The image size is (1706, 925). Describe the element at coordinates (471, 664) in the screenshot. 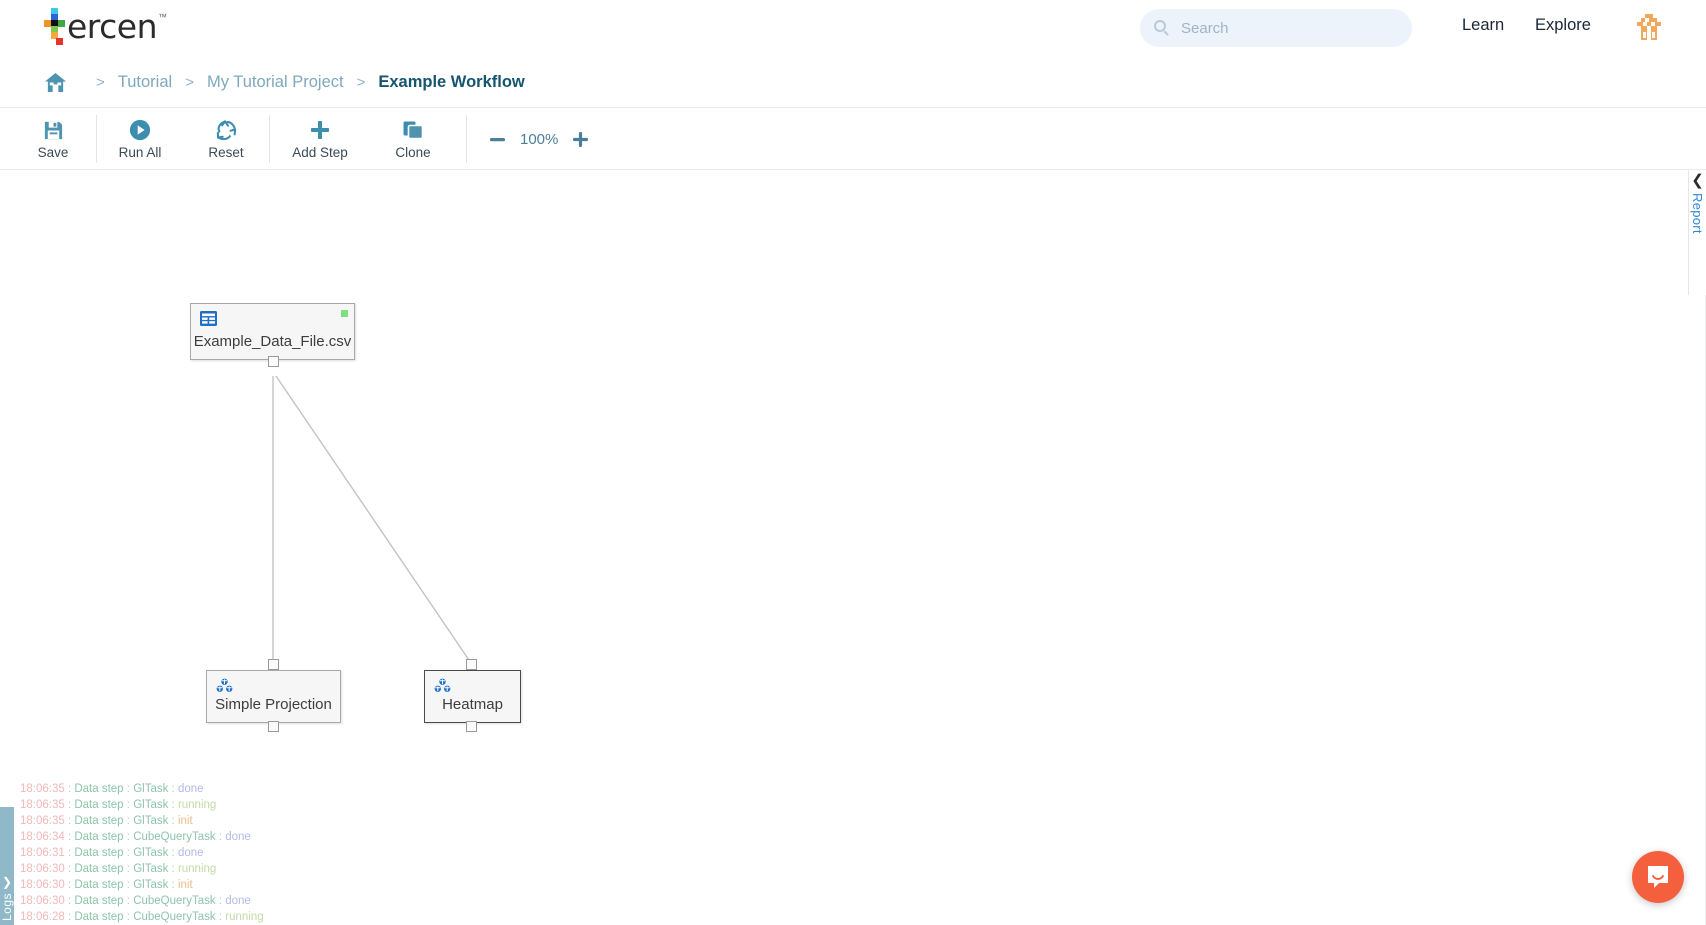

I see `node-input-port-heatmap` at that location.